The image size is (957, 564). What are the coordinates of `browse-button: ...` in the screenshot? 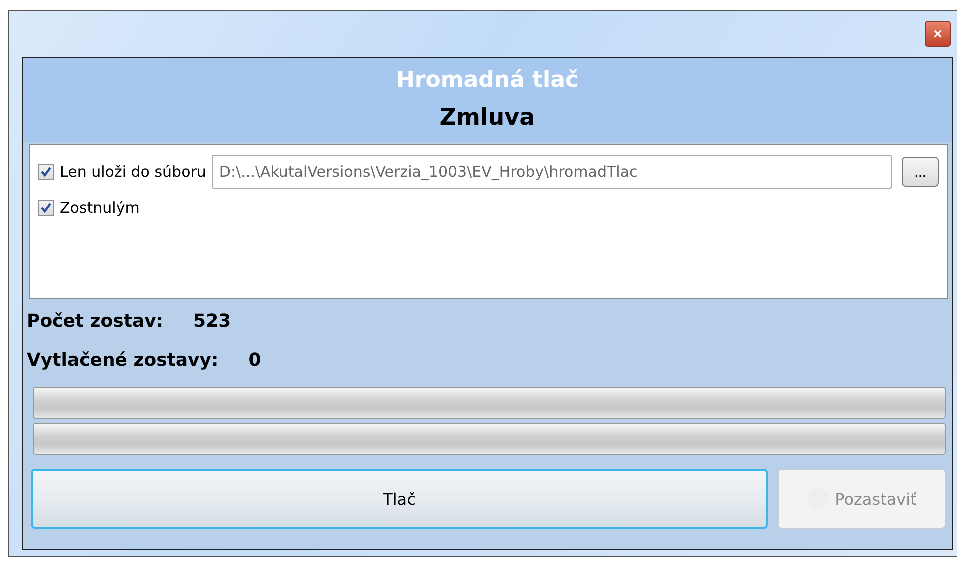 It's located at (920, 172).